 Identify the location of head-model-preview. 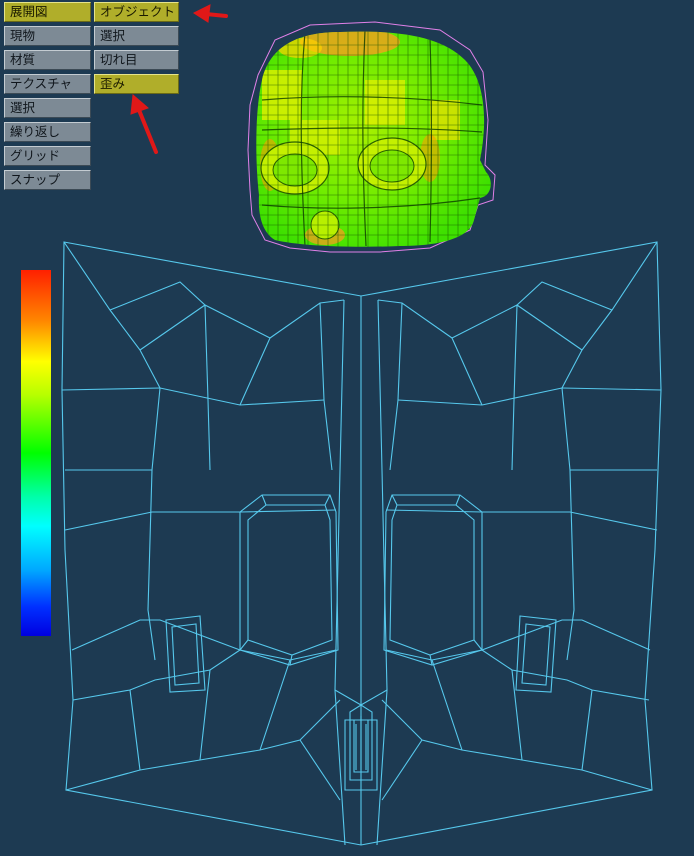
(371, 137).